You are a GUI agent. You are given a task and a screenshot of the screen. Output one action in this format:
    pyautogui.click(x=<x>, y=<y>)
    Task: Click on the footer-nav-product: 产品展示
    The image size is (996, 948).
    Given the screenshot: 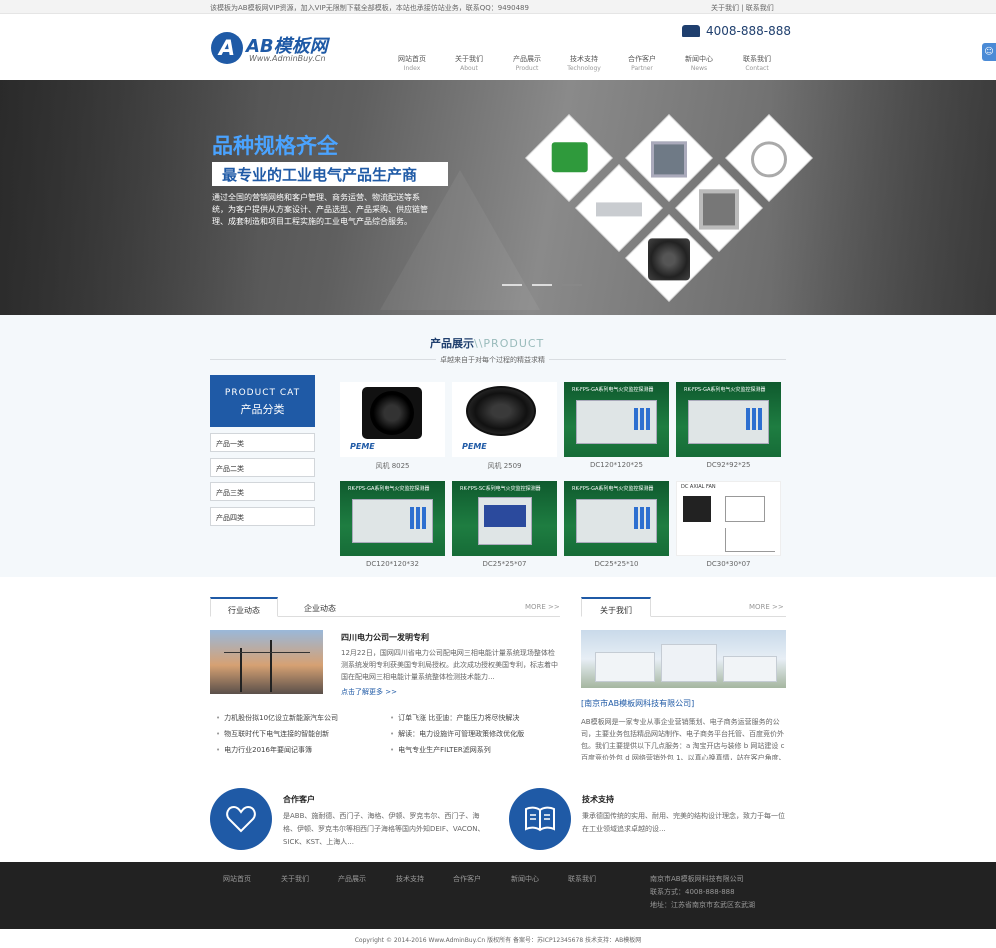 What is the action you would take?
    pyautogui.click(x=352, y=879)
    